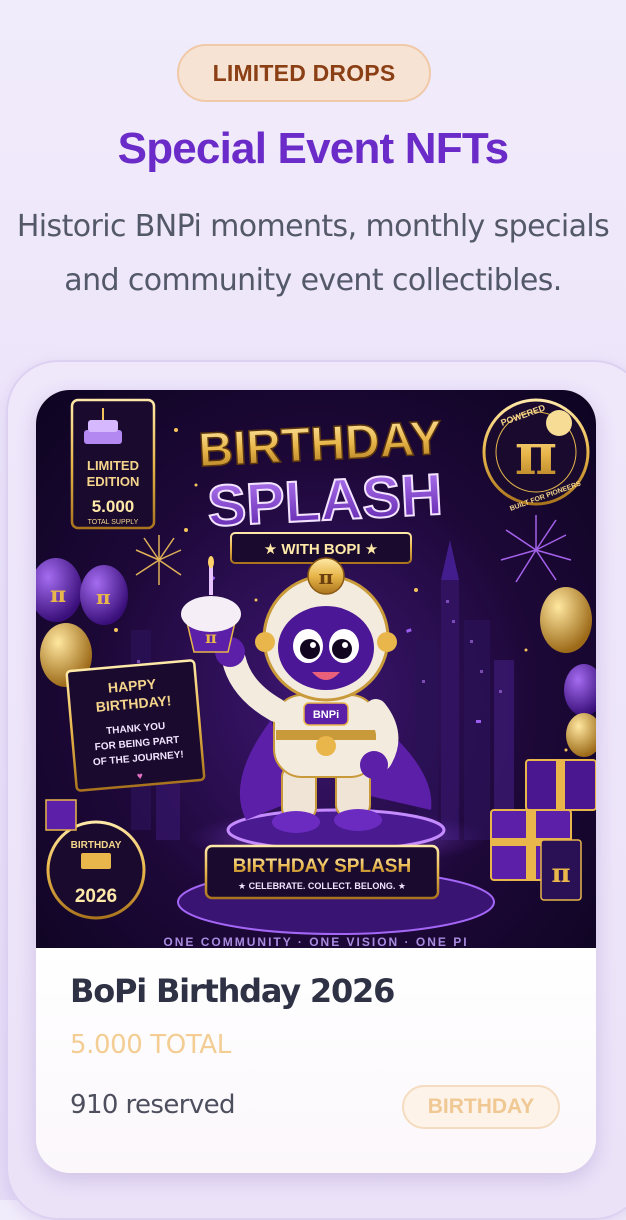  I want to click on limited-edition-badge: LIMITED EDITION 5.000 TOTAL SUPPLY, so click(113, 464).